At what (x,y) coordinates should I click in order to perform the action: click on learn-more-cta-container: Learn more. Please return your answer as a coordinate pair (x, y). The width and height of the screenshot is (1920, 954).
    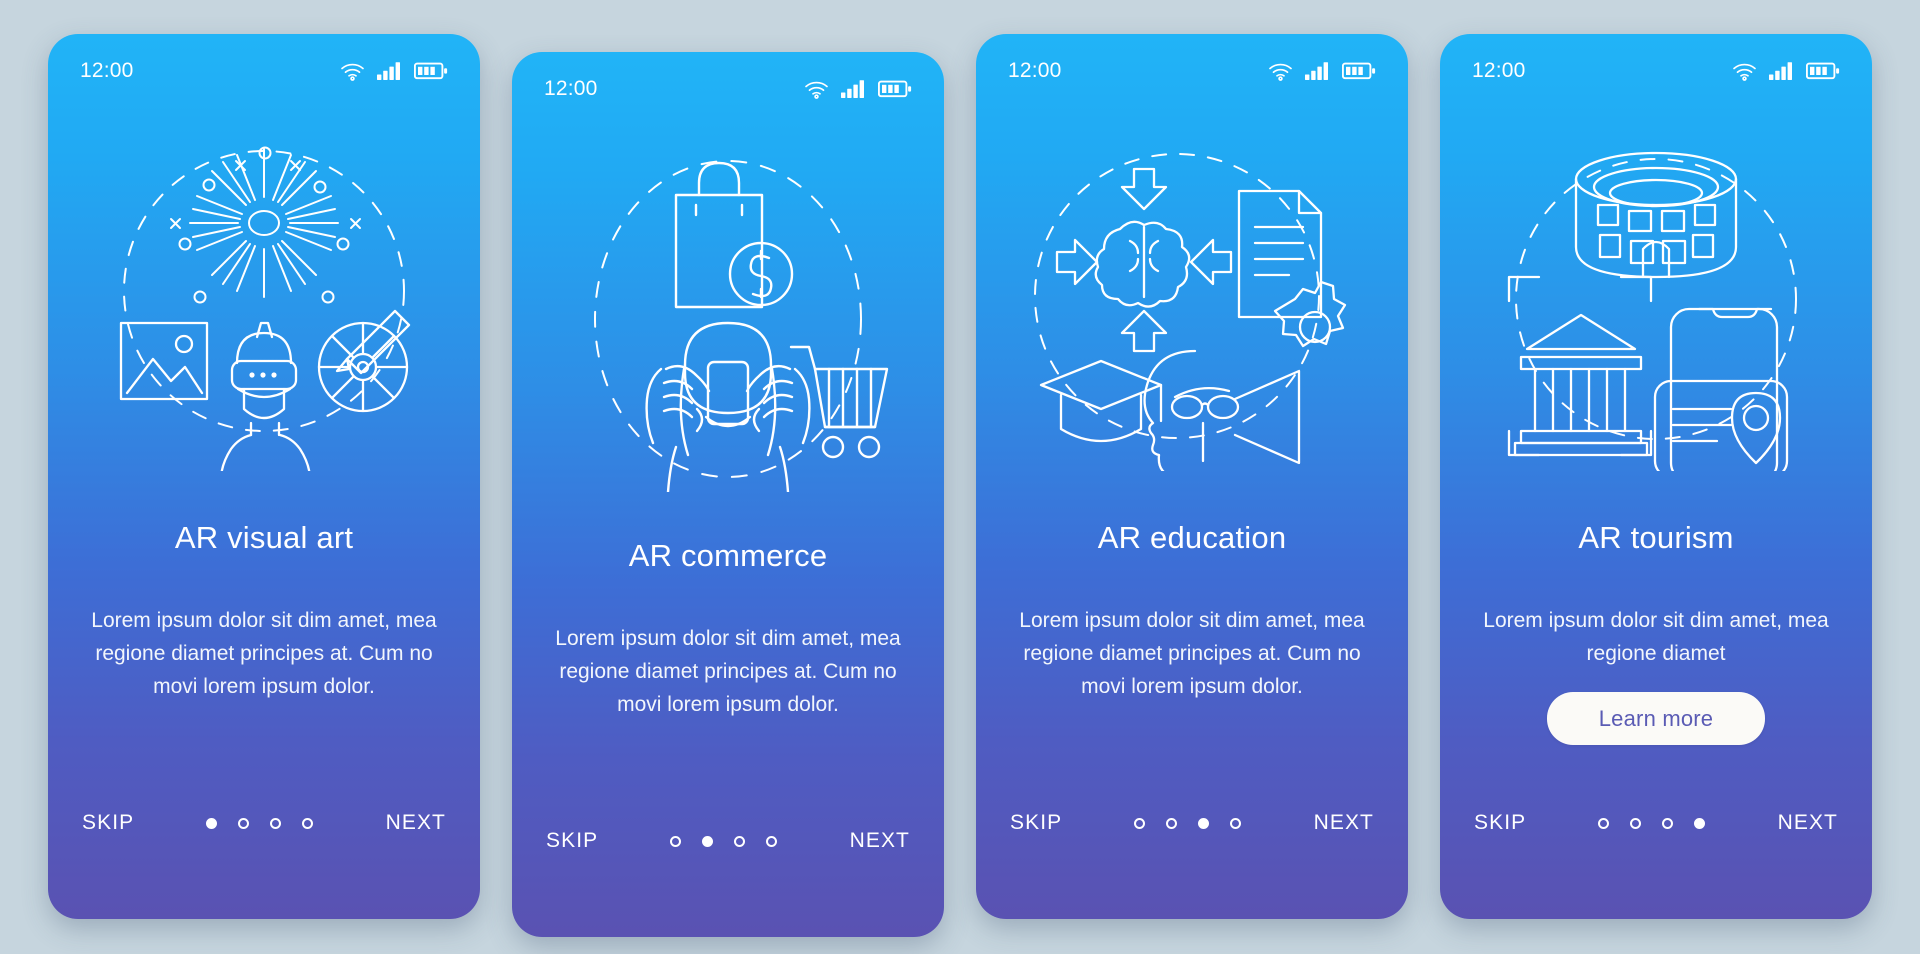
    Looking at the image, I should click on (1656, 718).